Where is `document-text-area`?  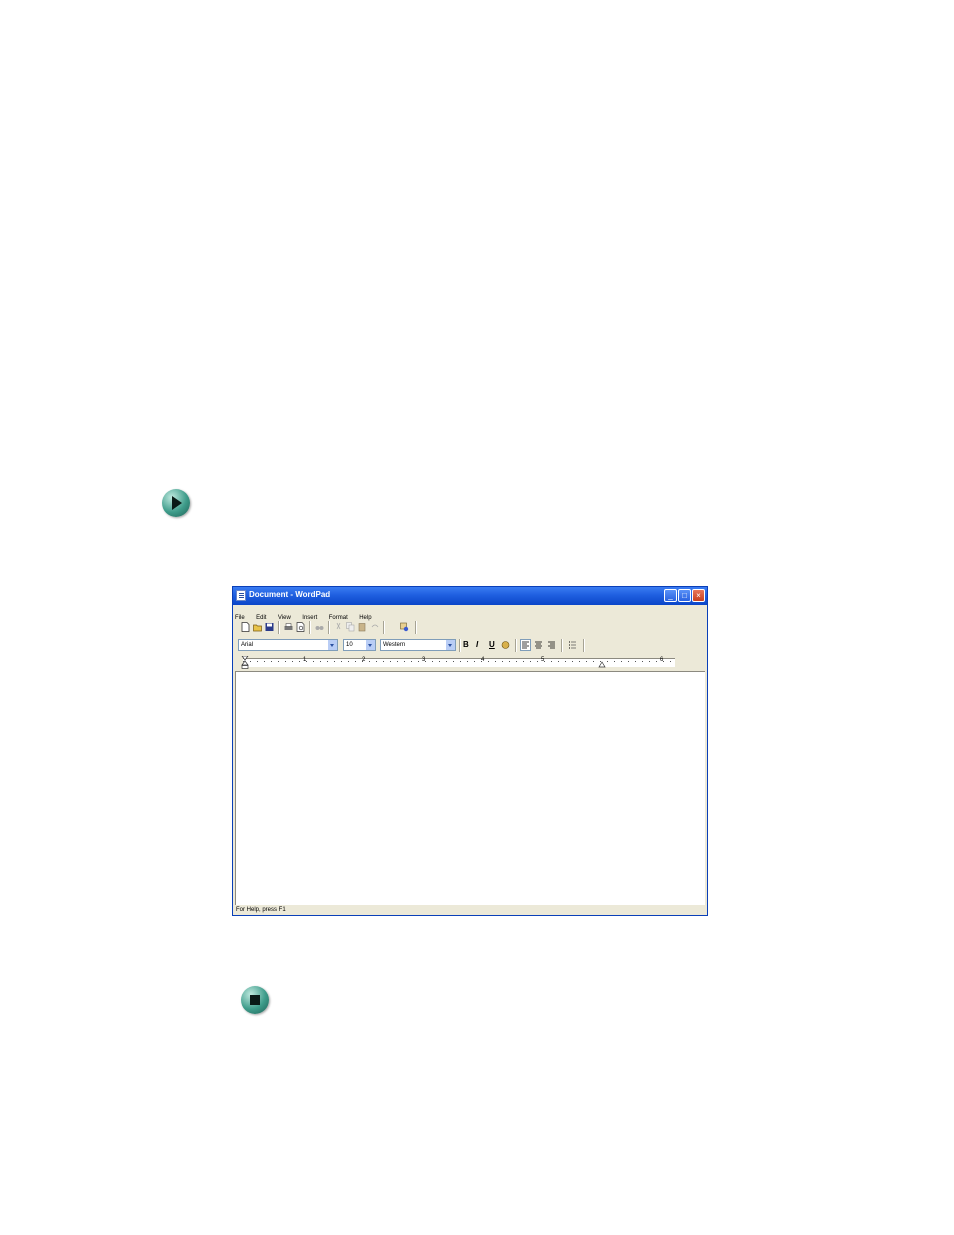
document-text-area is located at coordinates (470, 788).